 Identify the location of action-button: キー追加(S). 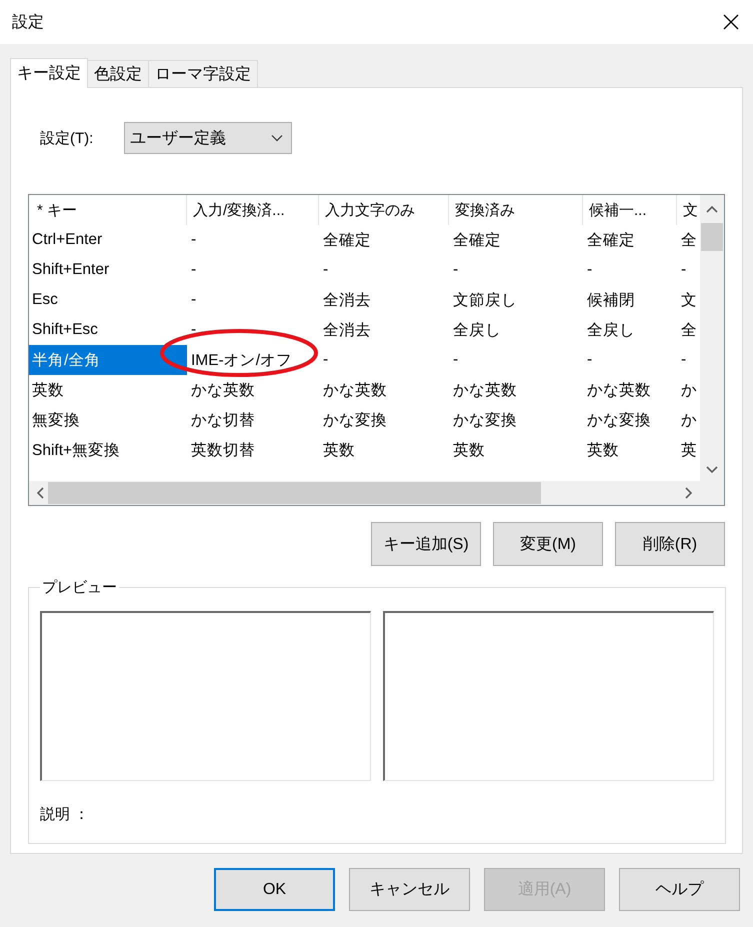
(426, 544).